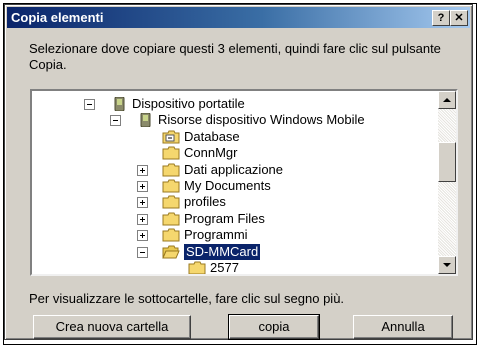 This screenshot has width=480, height=346. Describe the element at coordinates (261, 120) in the screenshot. I see `tree-item-label: Risorse dispositivo Windows Mobile` at that location.